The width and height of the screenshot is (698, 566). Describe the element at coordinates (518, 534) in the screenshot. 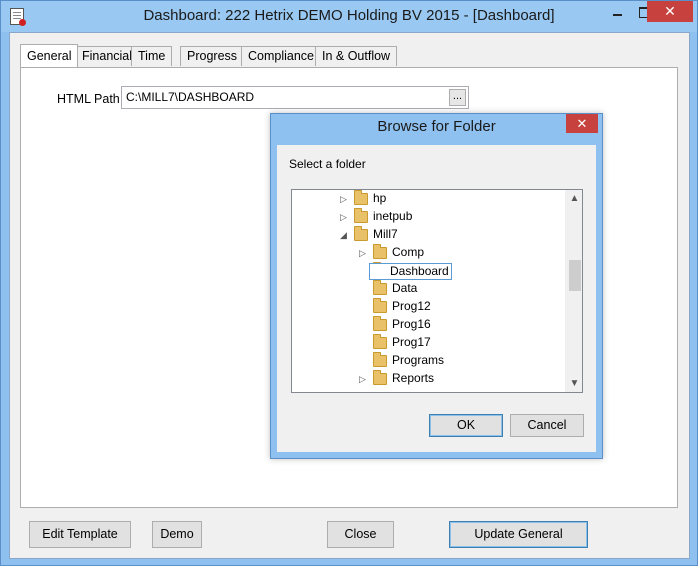

I see `update-general-button: Update General` at that location.